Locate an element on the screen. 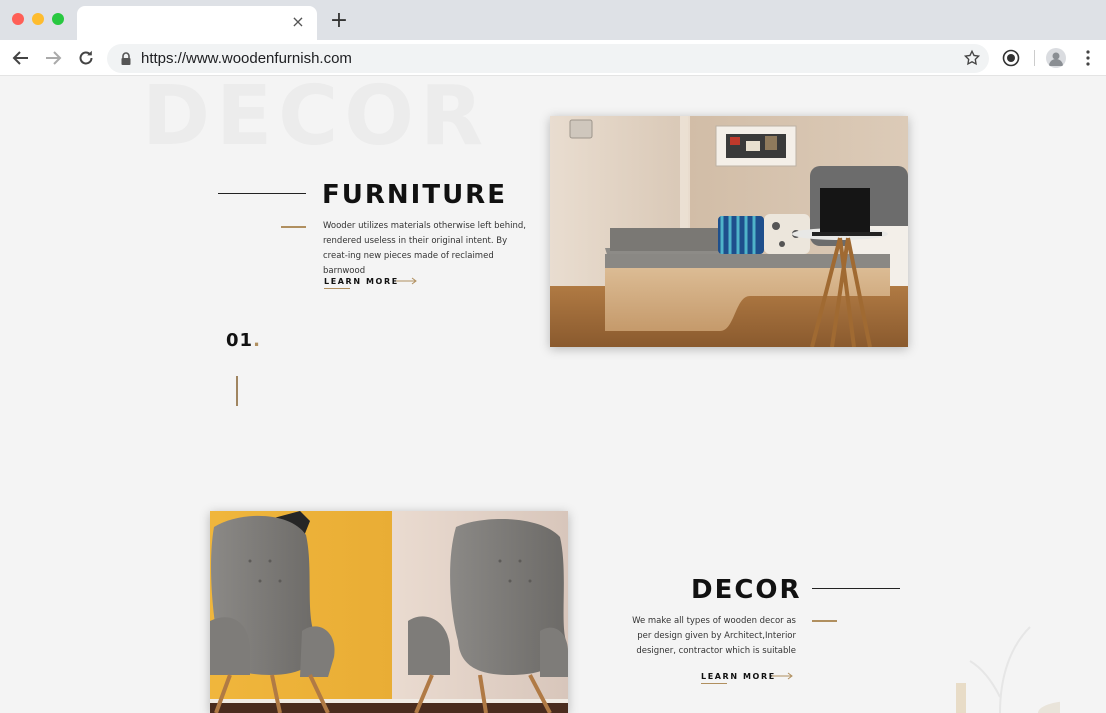  extension-icon is located at coordinates (1011, 58).